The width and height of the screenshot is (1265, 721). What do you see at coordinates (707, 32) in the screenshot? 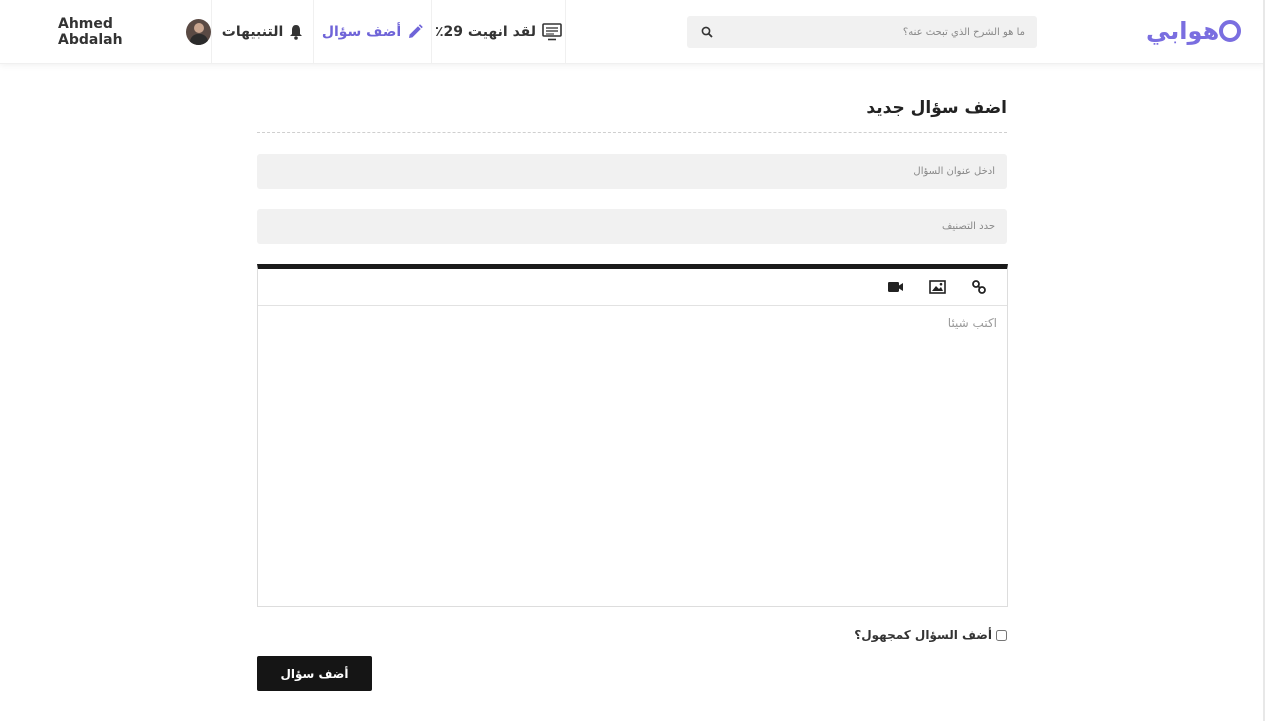
I see `search-icon` at bounding box center [707, 32].